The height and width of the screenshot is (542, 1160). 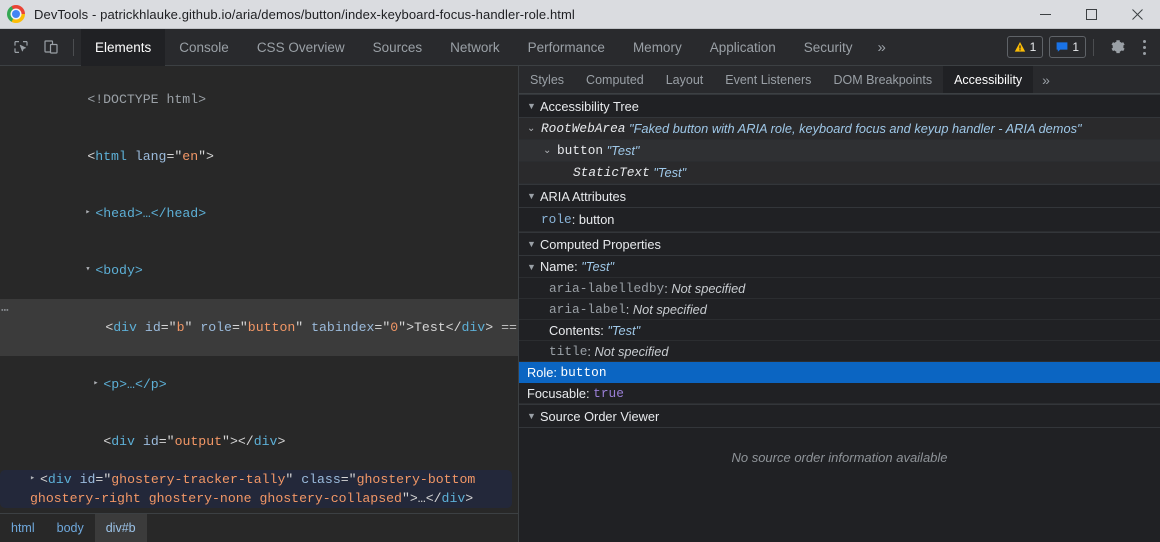 What do you see at coordinates (839, 330) in the screenshot?
I see `name-source-contents: Contents: "Test"` at bounding box center [839, 330].